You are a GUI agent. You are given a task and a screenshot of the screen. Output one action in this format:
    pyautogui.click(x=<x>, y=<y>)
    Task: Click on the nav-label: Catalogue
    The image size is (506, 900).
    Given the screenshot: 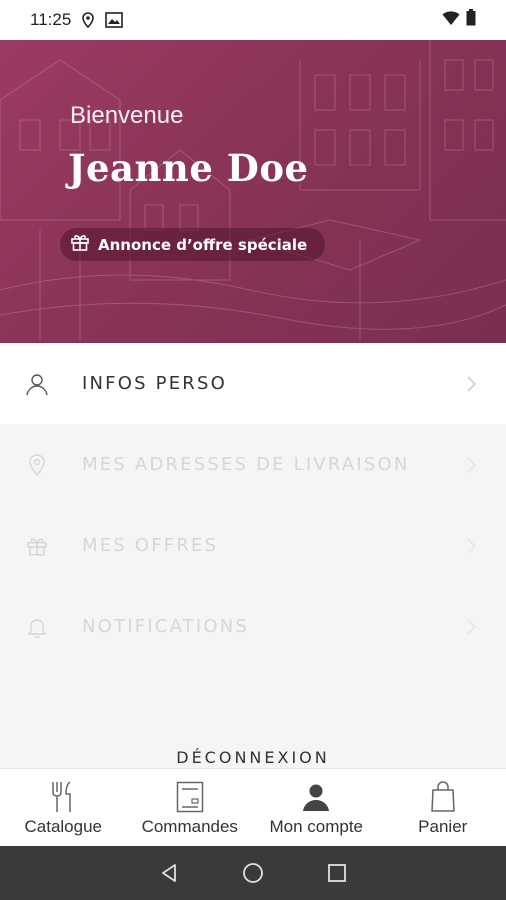 What is the action you would take?
    pyautogui.click(x=63, y=826)
    